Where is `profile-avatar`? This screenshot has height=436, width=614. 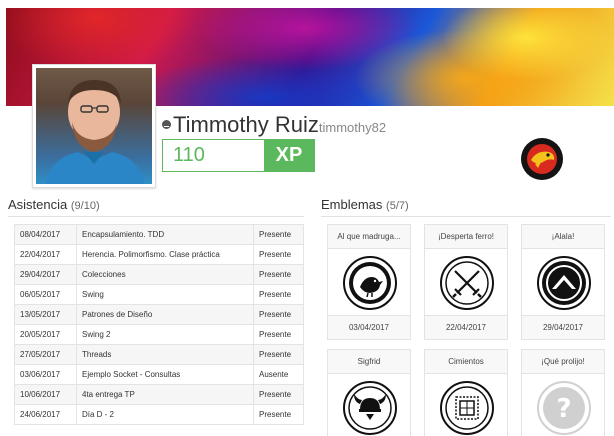
profile-avatar is located at coordinates (94, 126).